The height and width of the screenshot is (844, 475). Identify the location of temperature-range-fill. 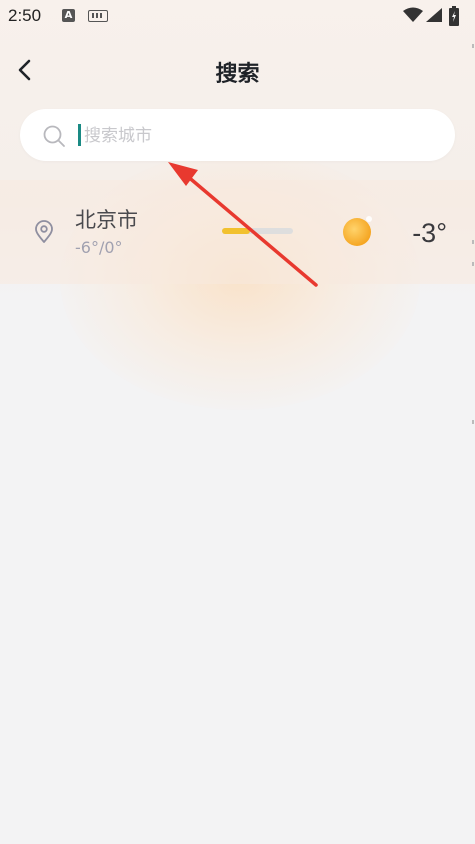
(236, 231).